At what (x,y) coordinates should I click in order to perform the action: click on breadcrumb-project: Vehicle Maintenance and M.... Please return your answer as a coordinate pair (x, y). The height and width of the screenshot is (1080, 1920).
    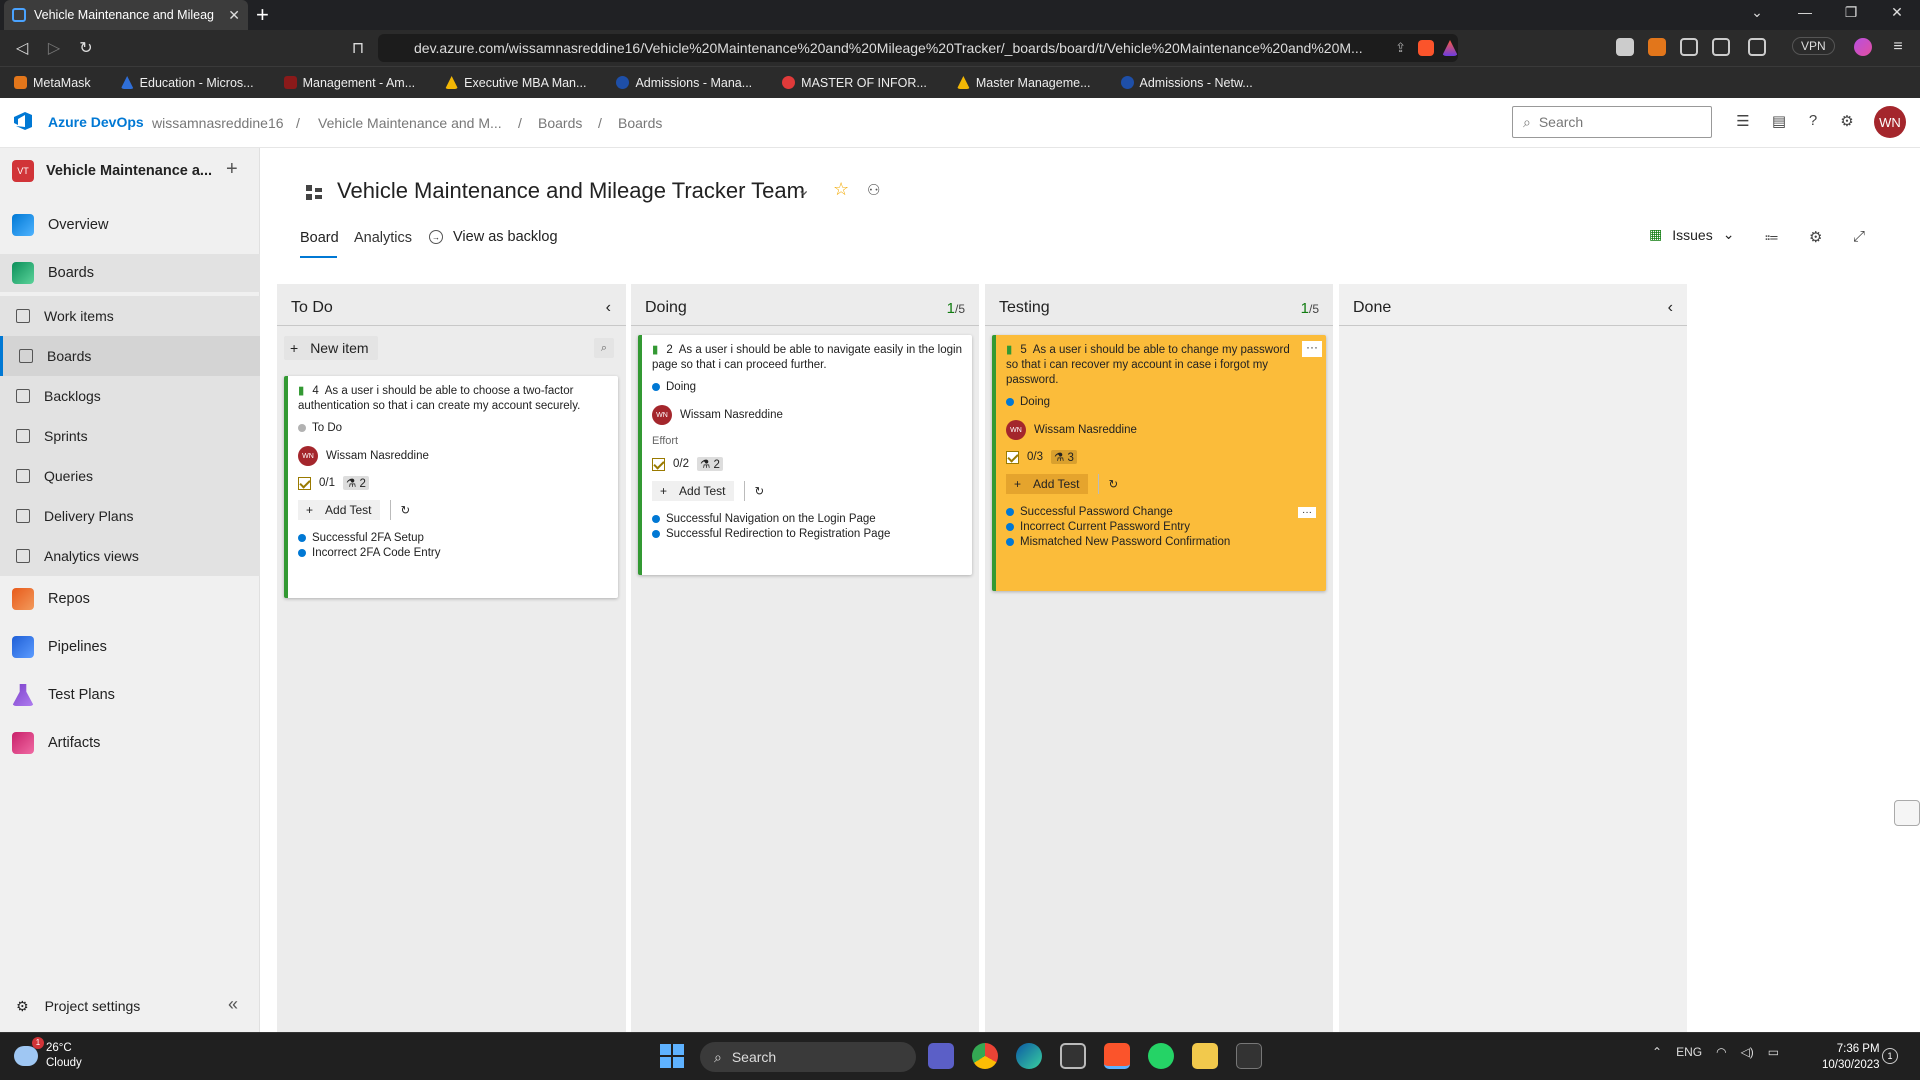
    Looking at the image, I should click on (410, 123).